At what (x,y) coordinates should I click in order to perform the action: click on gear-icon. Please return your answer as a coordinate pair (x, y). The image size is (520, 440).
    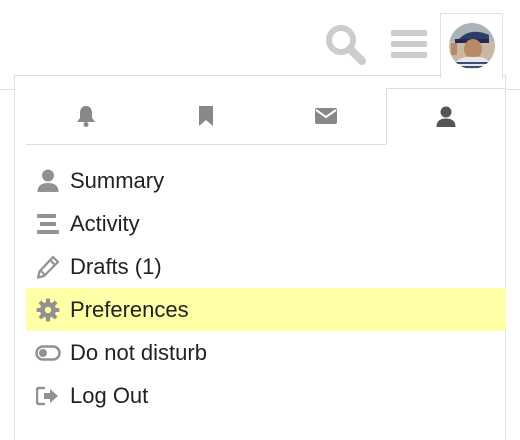
    Looking at the image, I should click on (48, 310).